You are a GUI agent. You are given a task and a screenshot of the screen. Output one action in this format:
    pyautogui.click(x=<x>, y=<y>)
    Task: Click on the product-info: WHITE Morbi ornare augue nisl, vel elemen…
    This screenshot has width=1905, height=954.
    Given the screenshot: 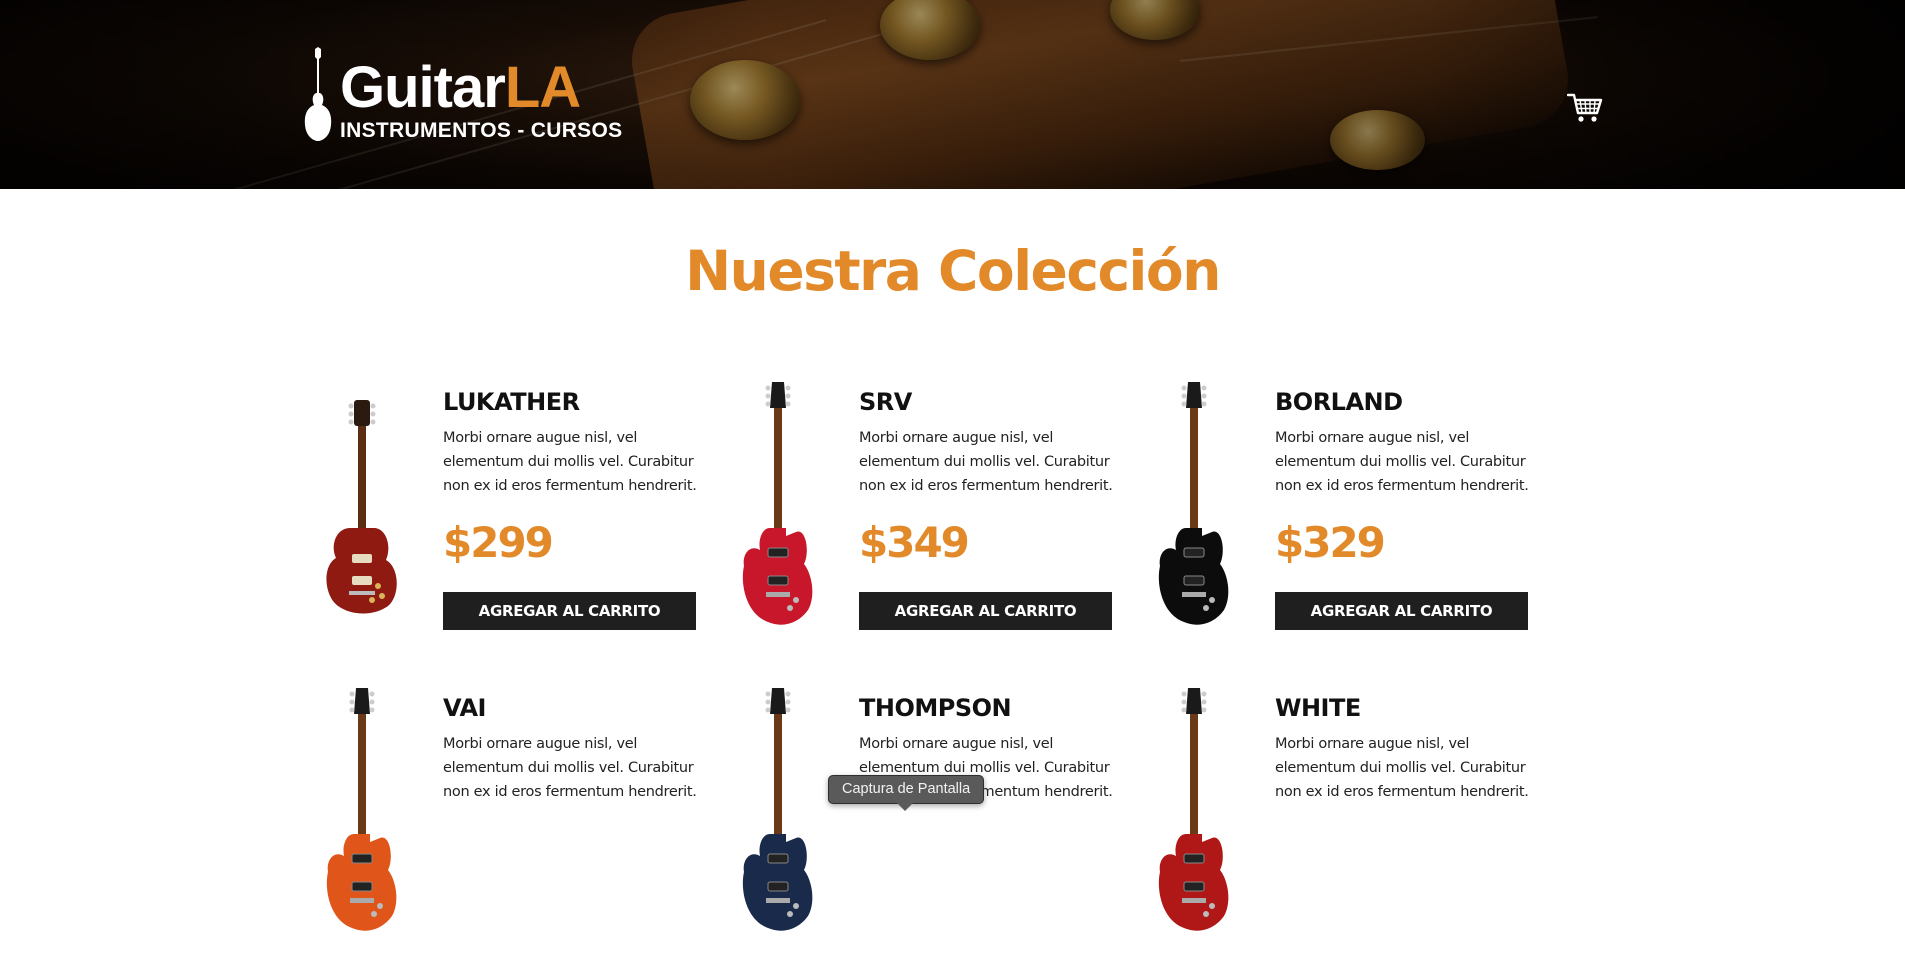 What is the action you would take?
    pyautogui.click(x=1415, y=744)
    